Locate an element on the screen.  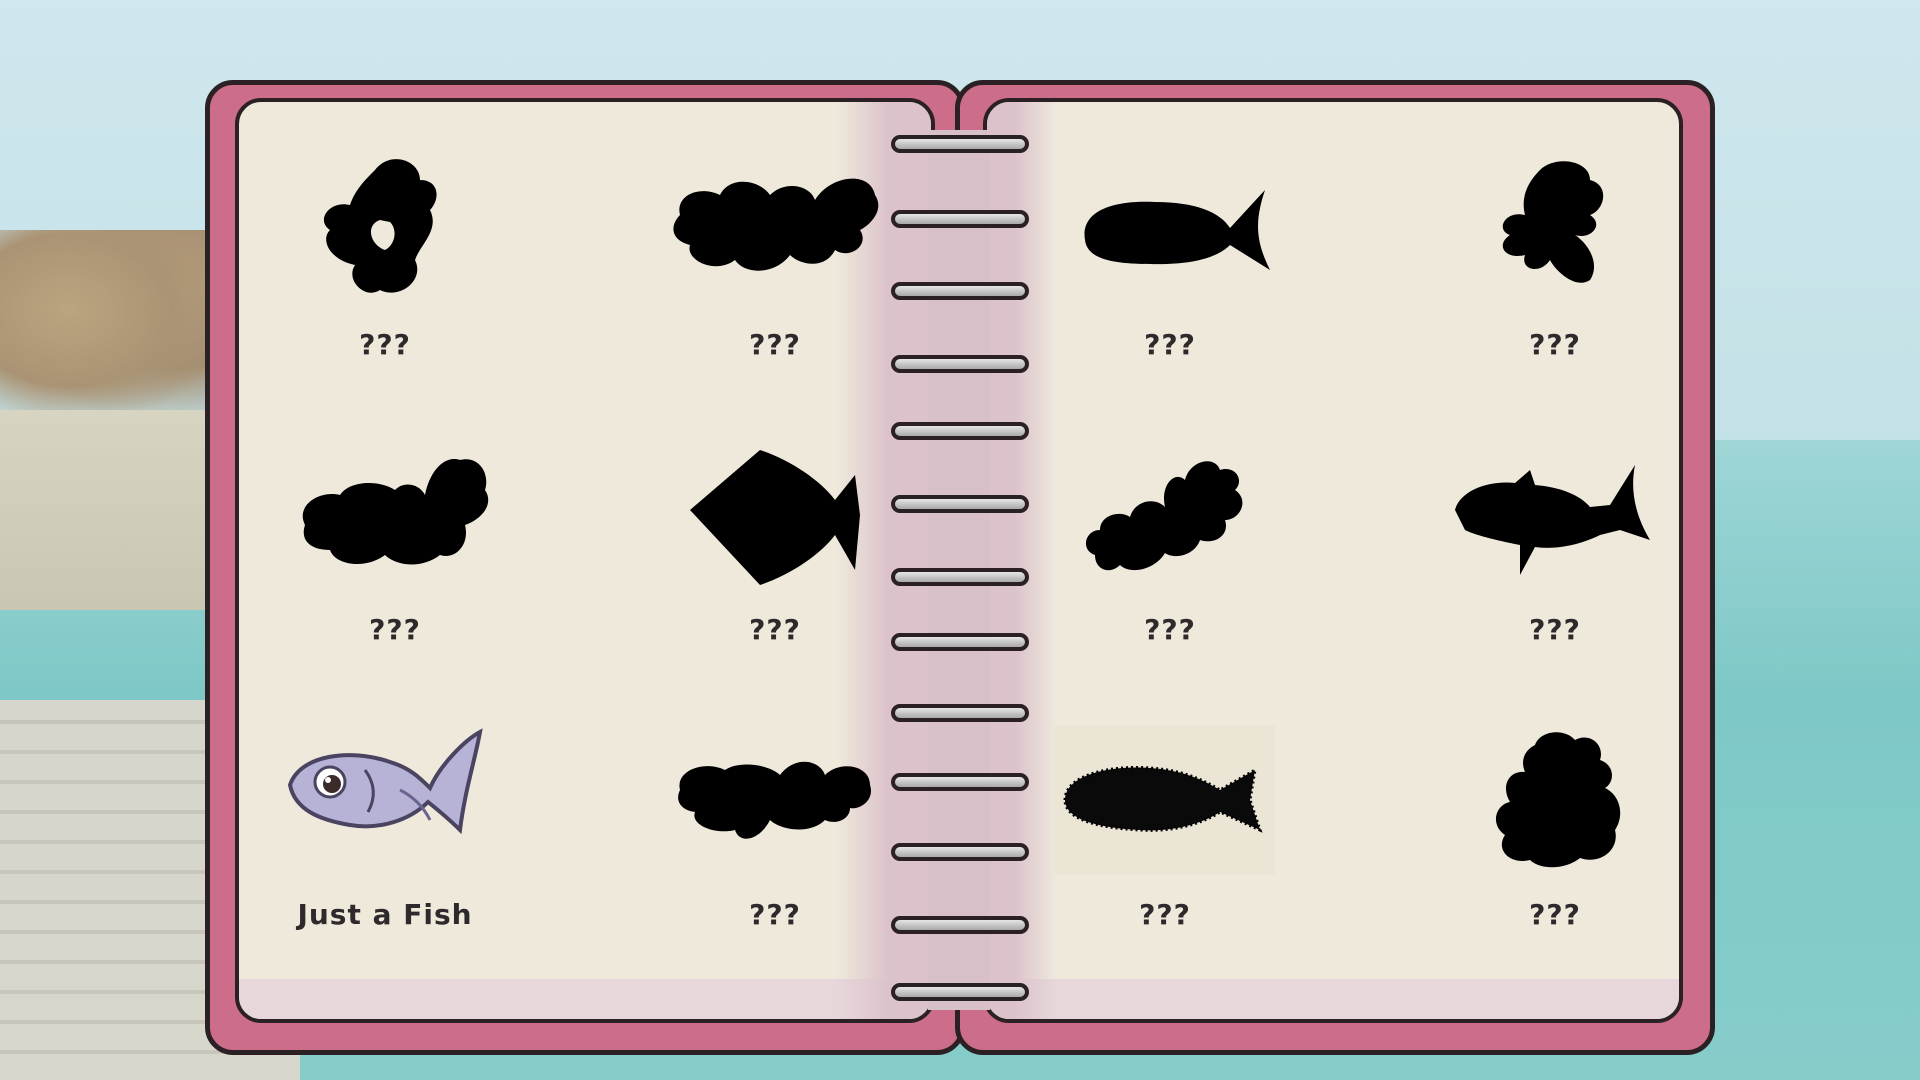
fish-entry: Just a Fish is located at coordinates (385, 835).